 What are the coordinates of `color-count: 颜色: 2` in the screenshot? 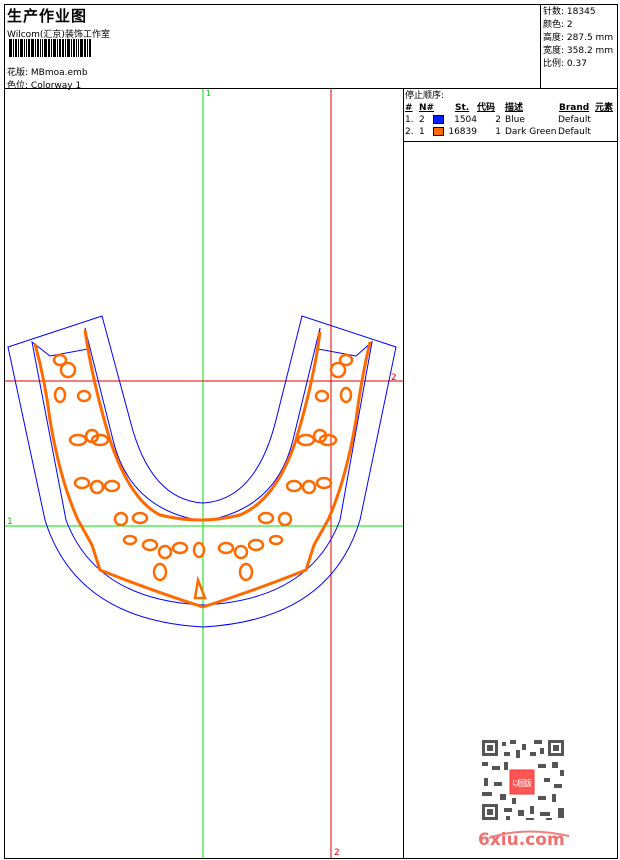 It's located at (558, 25).